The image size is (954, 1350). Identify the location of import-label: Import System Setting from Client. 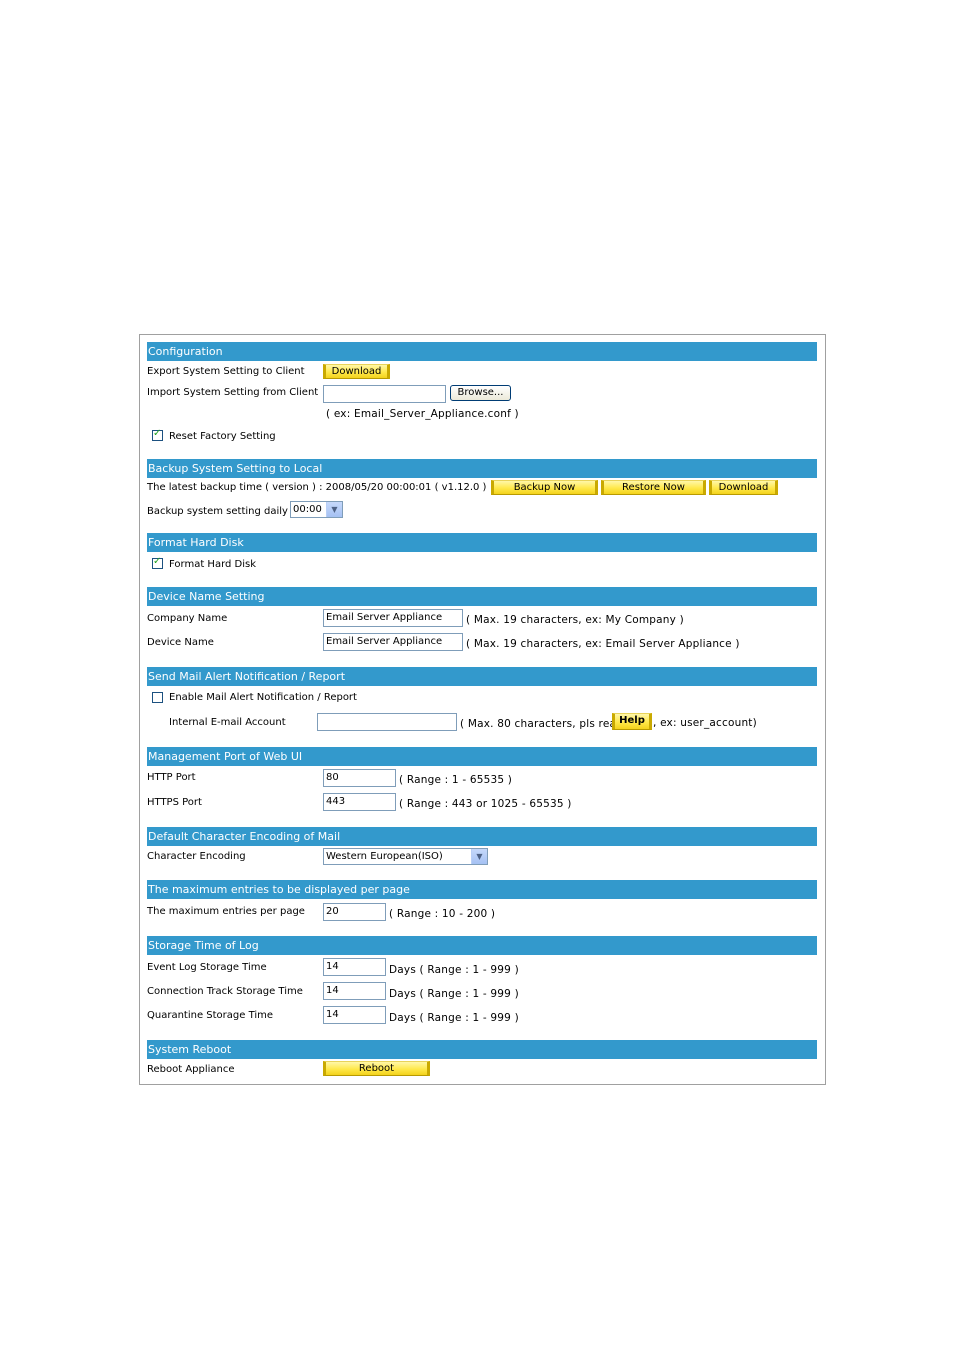
(233, 392).